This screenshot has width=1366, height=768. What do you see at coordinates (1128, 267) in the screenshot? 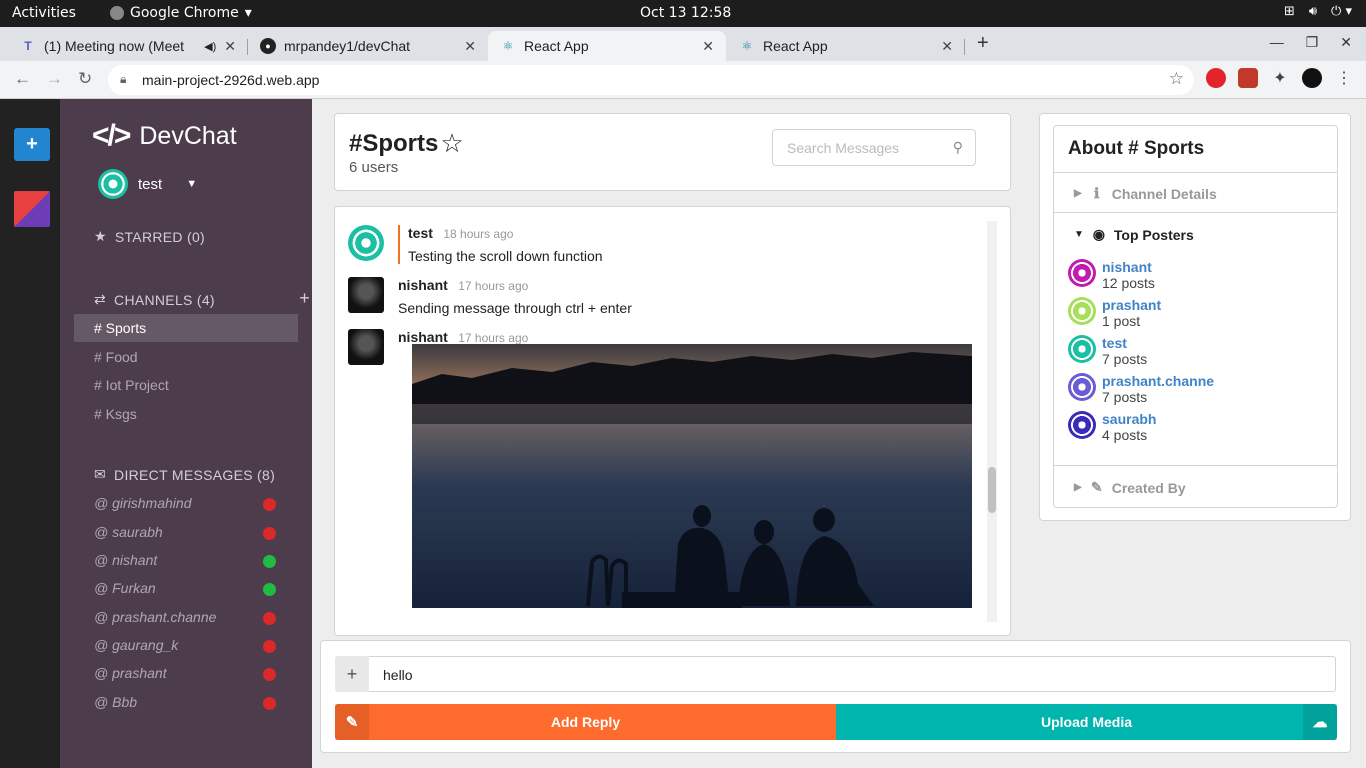
I see `poster-name: nishant` at bounding box center [1128, 267].